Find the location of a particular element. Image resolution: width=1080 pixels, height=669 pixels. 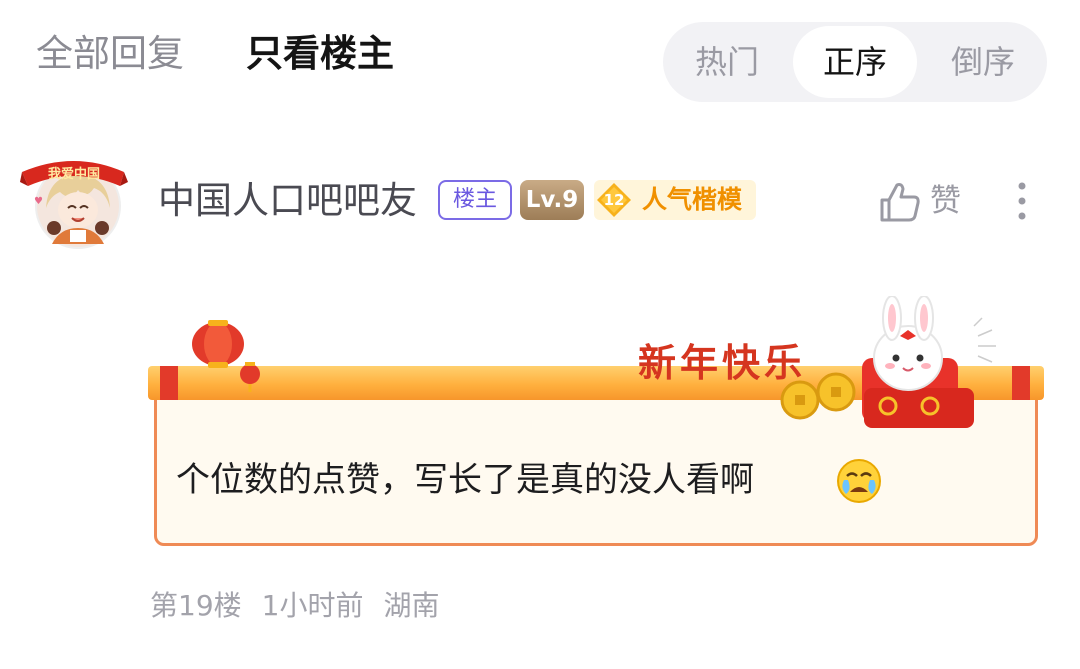

post-time: 1小时前 is located at coordinates (312, 605).